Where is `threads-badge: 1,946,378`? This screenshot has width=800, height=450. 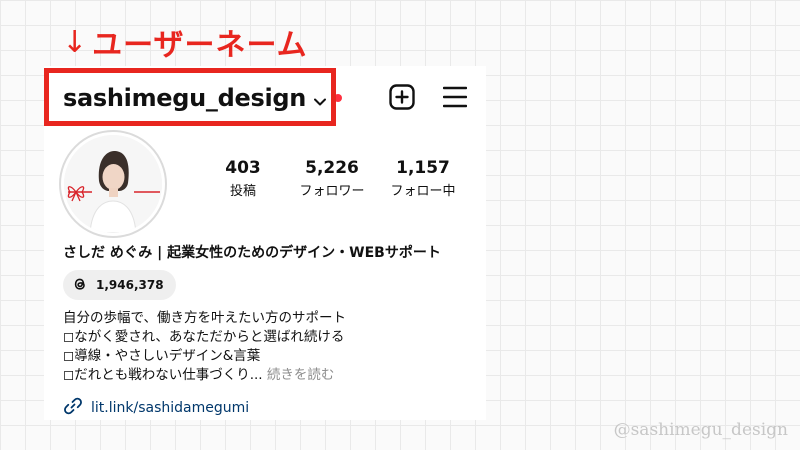 threads-badge: 1,946,378 is located at coordinates (119, 285).